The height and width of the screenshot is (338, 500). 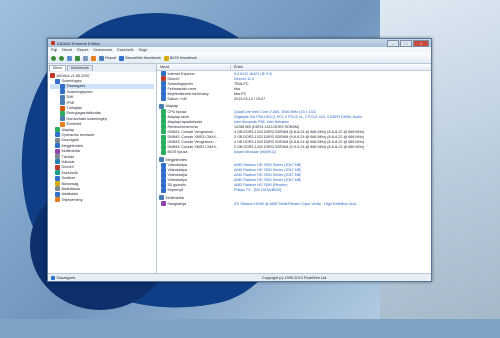 I want to click on tree-item-label: Energiagazdálkodás, so click(x=83, y=113).